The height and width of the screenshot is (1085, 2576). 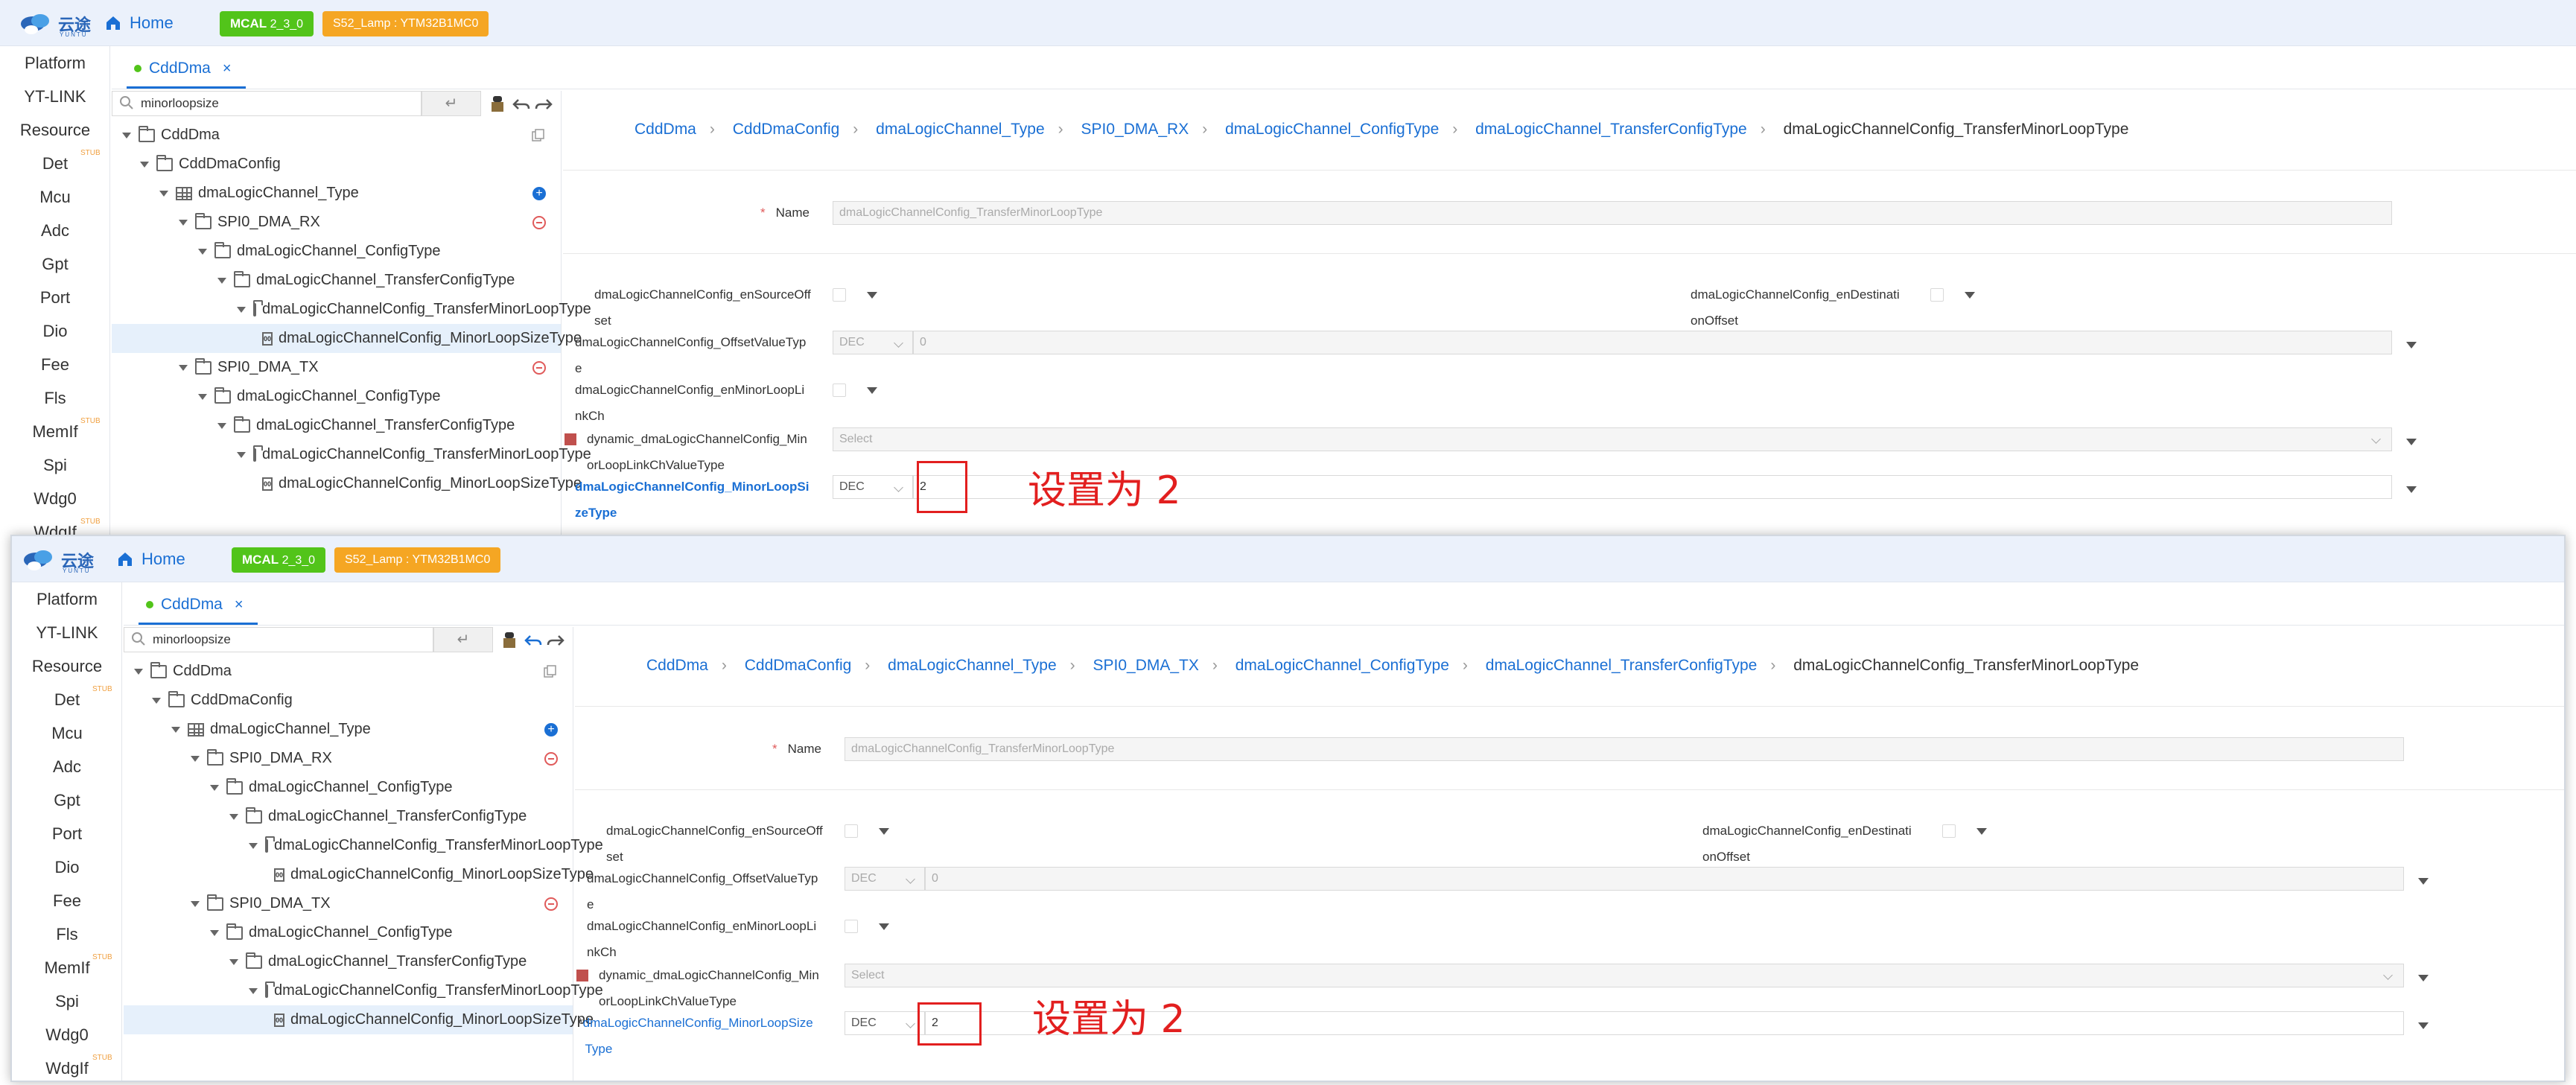 What do you see at coordinates (533, 640) in the screenshot?
I see `undo-icon` at bounding box center [533, 640].